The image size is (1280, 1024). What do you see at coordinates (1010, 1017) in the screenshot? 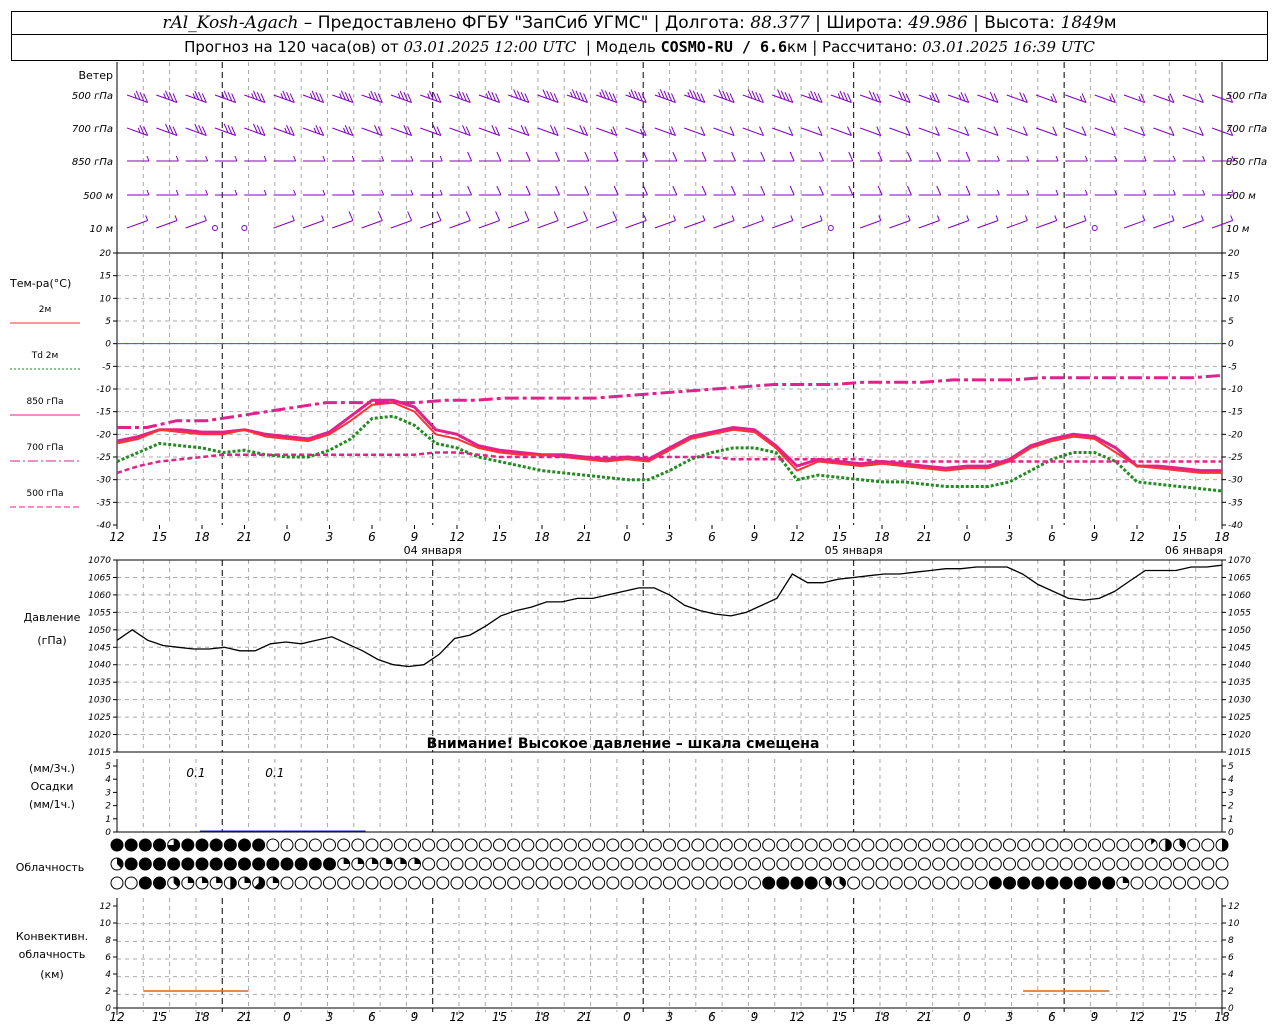
I see `x-hour-label-bottom: 3` at bounding box center [1010, 1017].